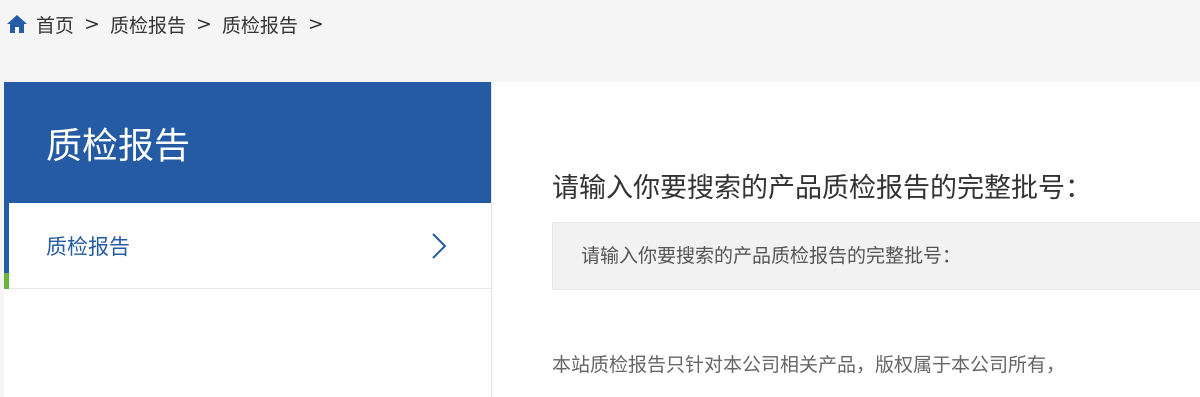 This screenshot has width=1200, height=397. I want to click on batch-number-search-input, so click(876, 256).